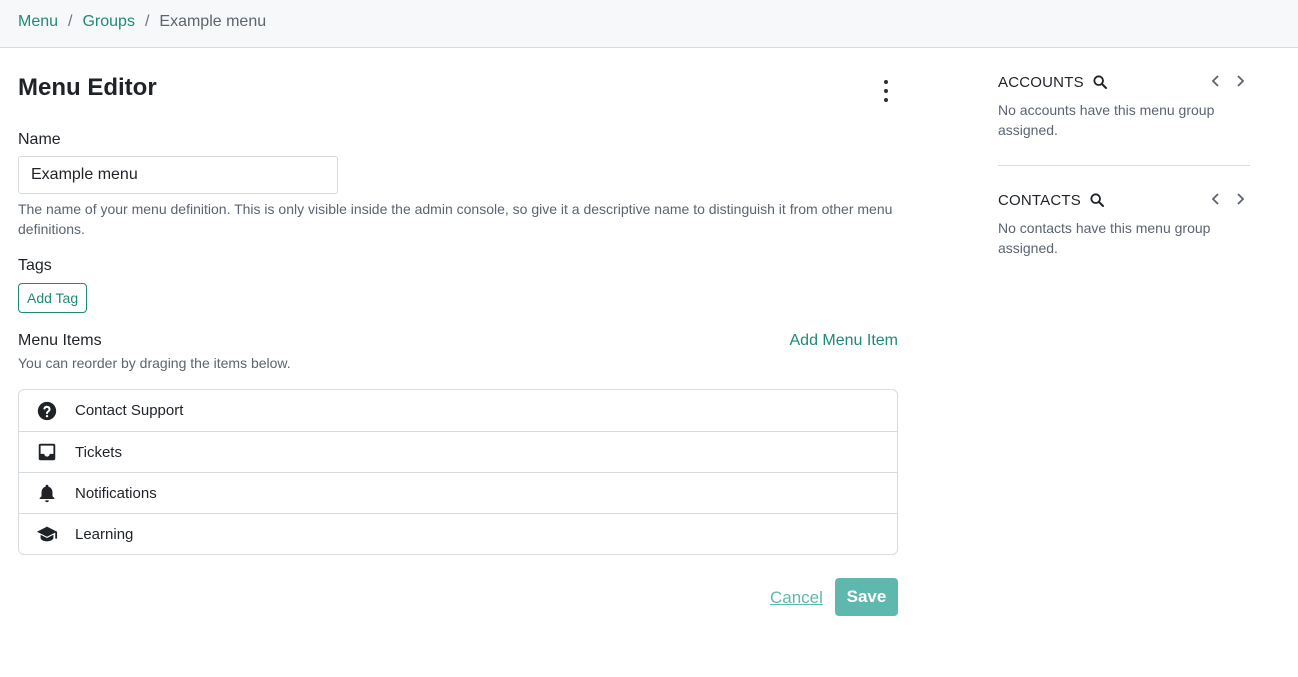 This screenshot has height=677, width=1298. I want to click on top-bar: Menu / Groups / Example menu, so click(649, 24).